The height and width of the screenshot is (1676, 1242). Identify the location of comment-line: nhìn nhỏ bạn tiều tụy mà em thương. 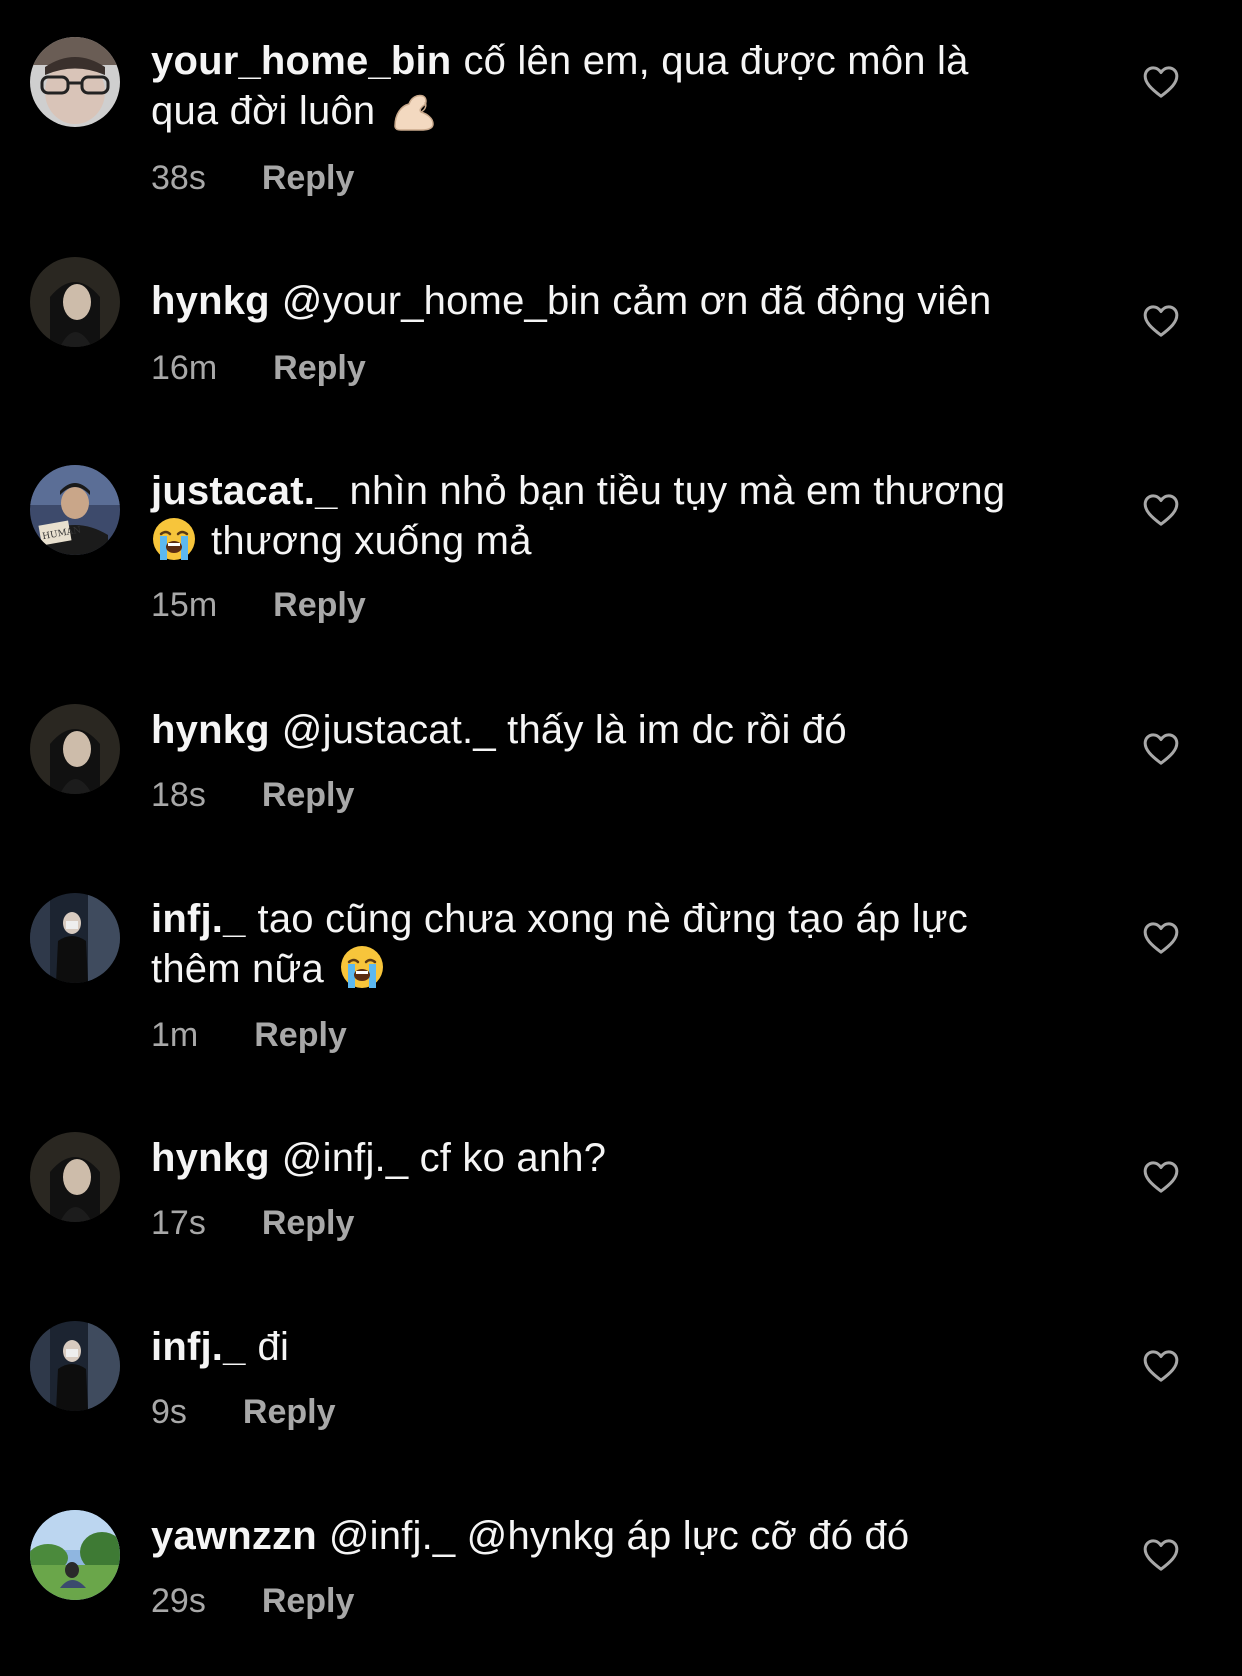
(677, 491).